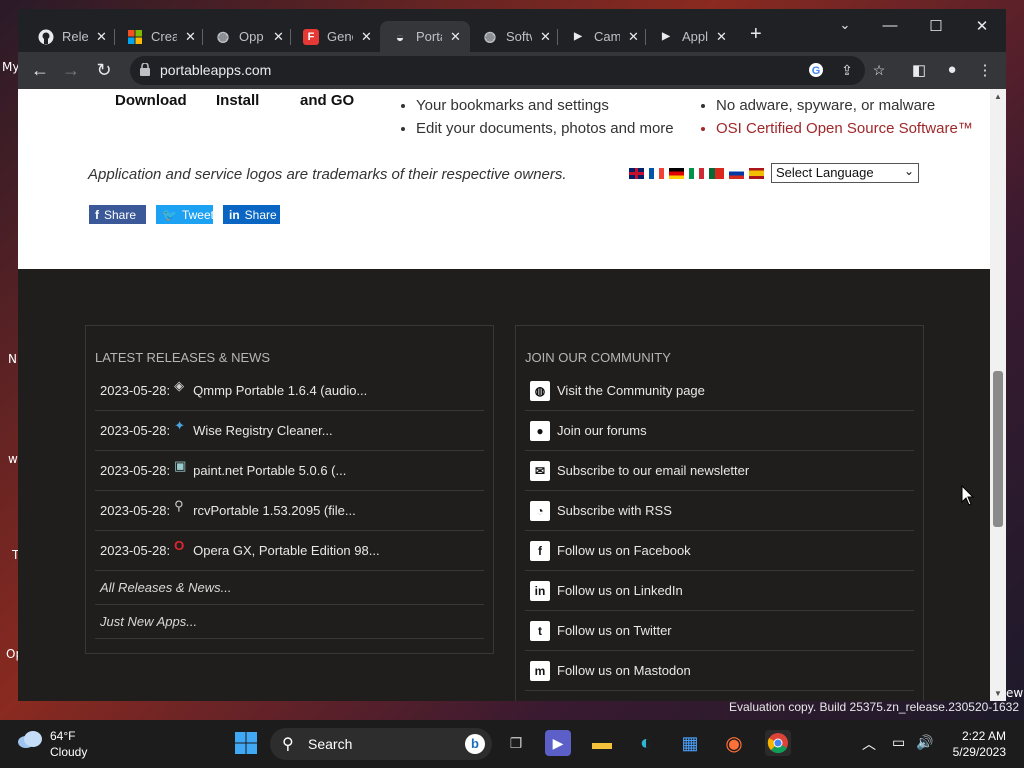  I want to click on community-item-mastodon: m Follow us on Mastodon, so click(719, 671).